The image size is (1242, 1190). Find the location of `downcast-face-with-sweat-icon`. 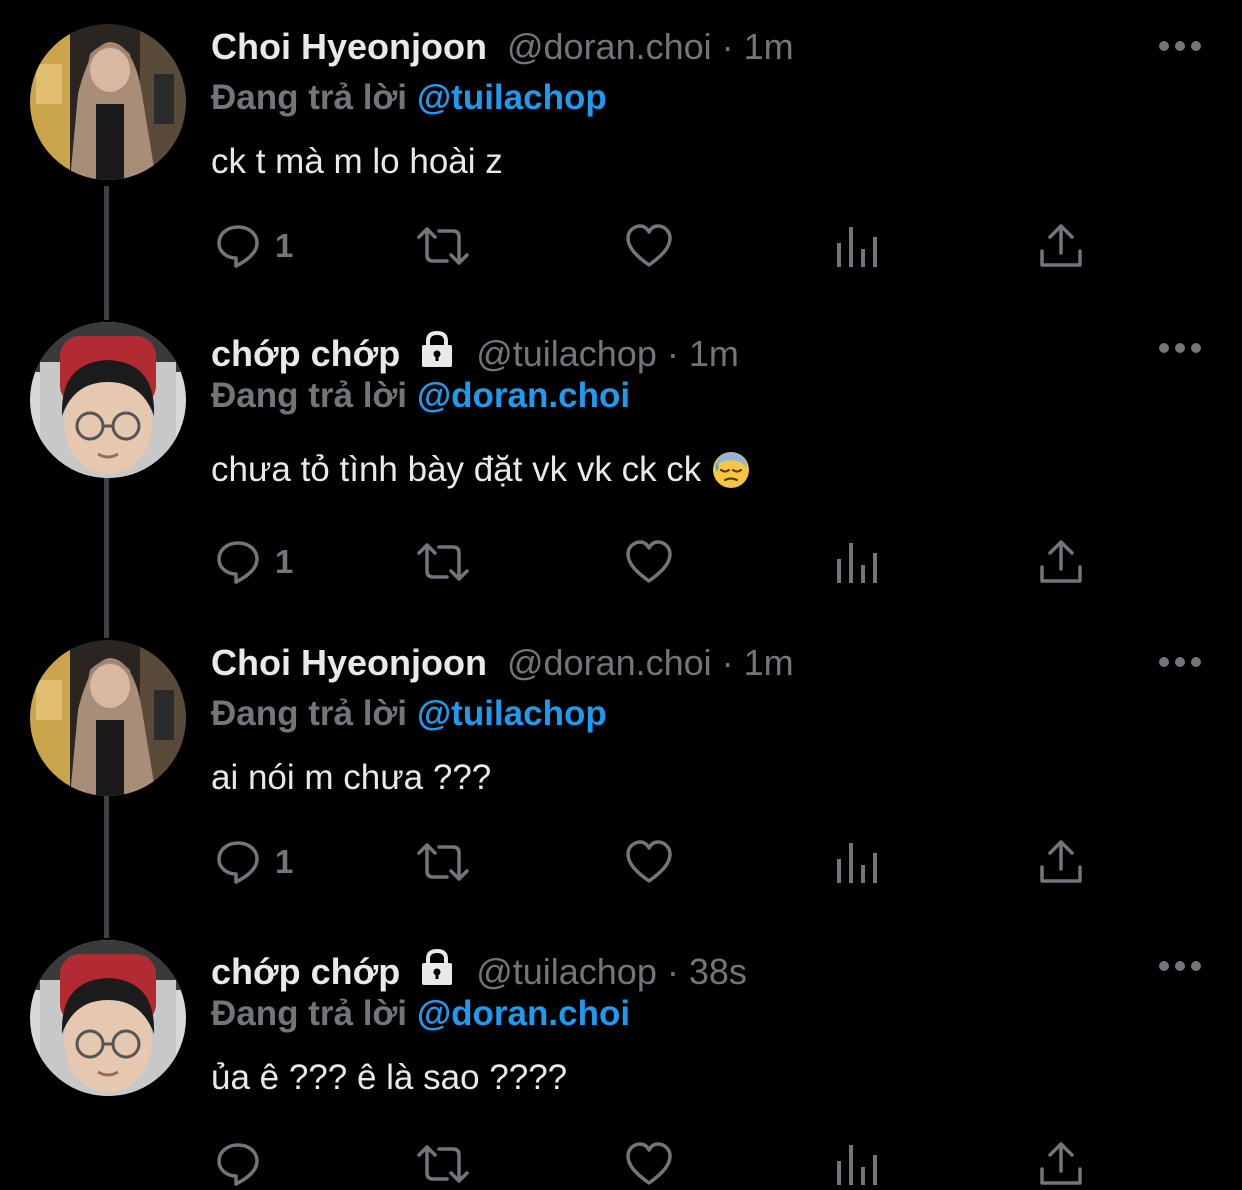

downcast-face-with-sweat-icon is located at coordinates (731, 470).